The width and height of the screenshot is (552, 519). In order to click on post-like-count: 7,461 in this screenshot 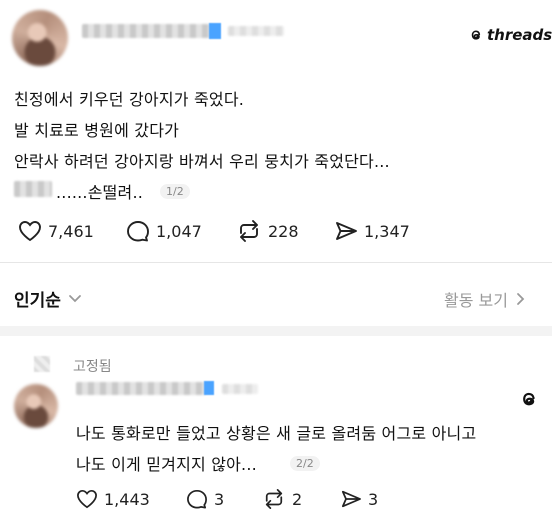, I will do `click(71, 231)`.